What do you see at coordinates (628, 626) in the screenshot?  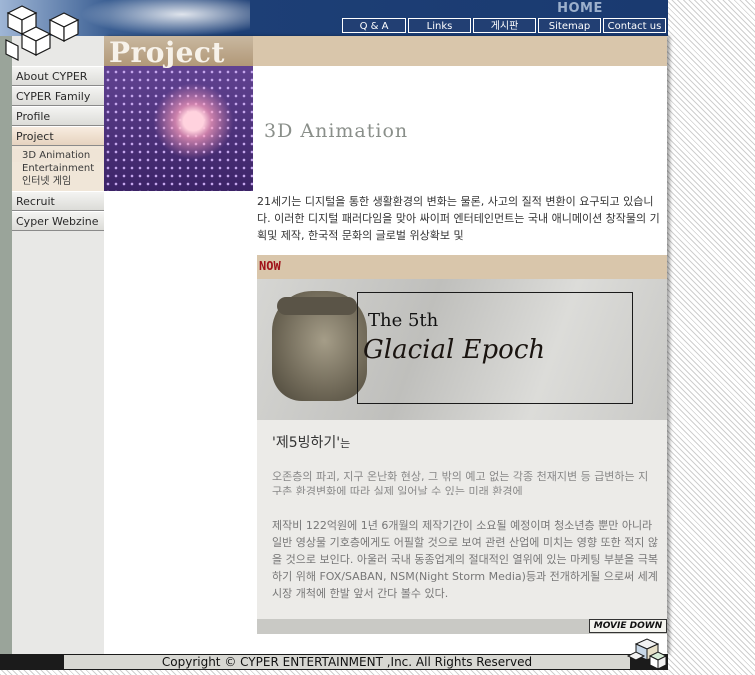 I see `movie-down-button: MOVIE DOWN` at bounding box center [628, 626].